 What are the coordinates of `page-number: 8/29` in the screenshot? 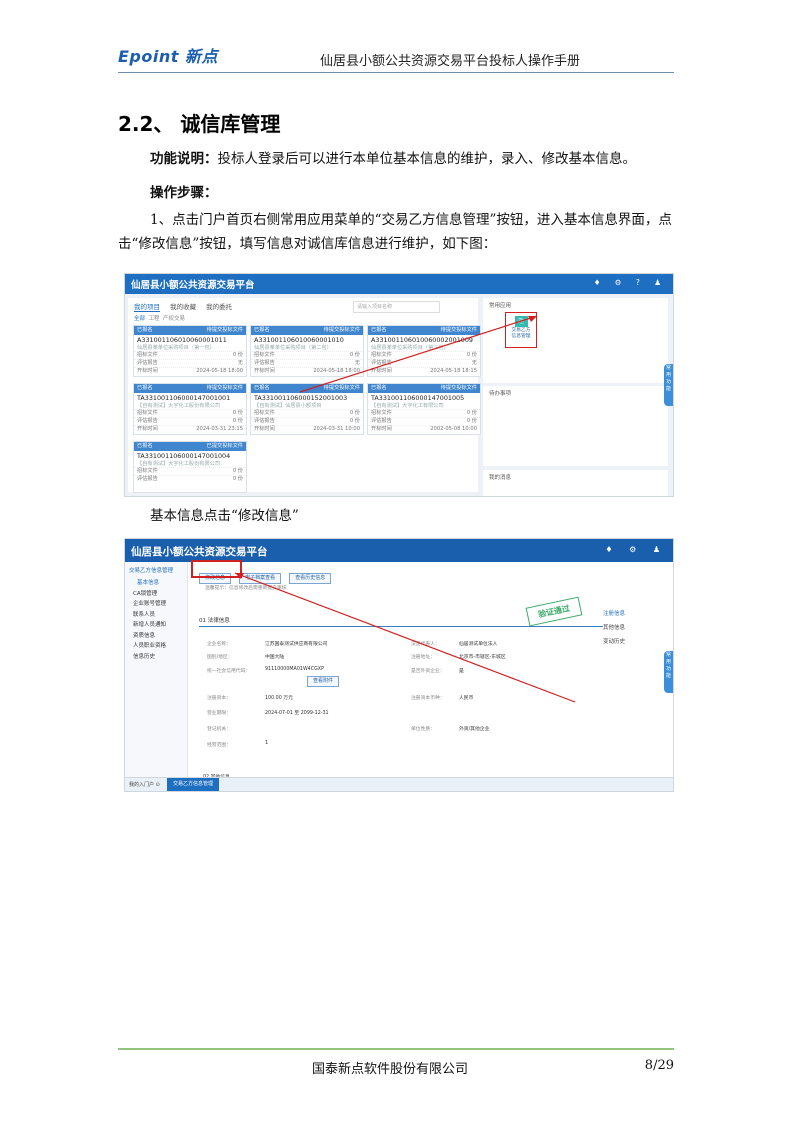 It's located at (659, 1065).